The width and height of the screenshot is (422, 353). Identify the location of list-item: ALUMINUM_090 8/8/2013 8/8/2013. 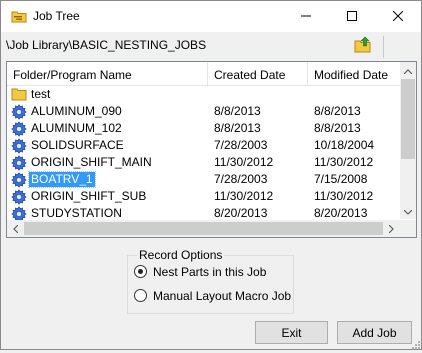
(203, 111).